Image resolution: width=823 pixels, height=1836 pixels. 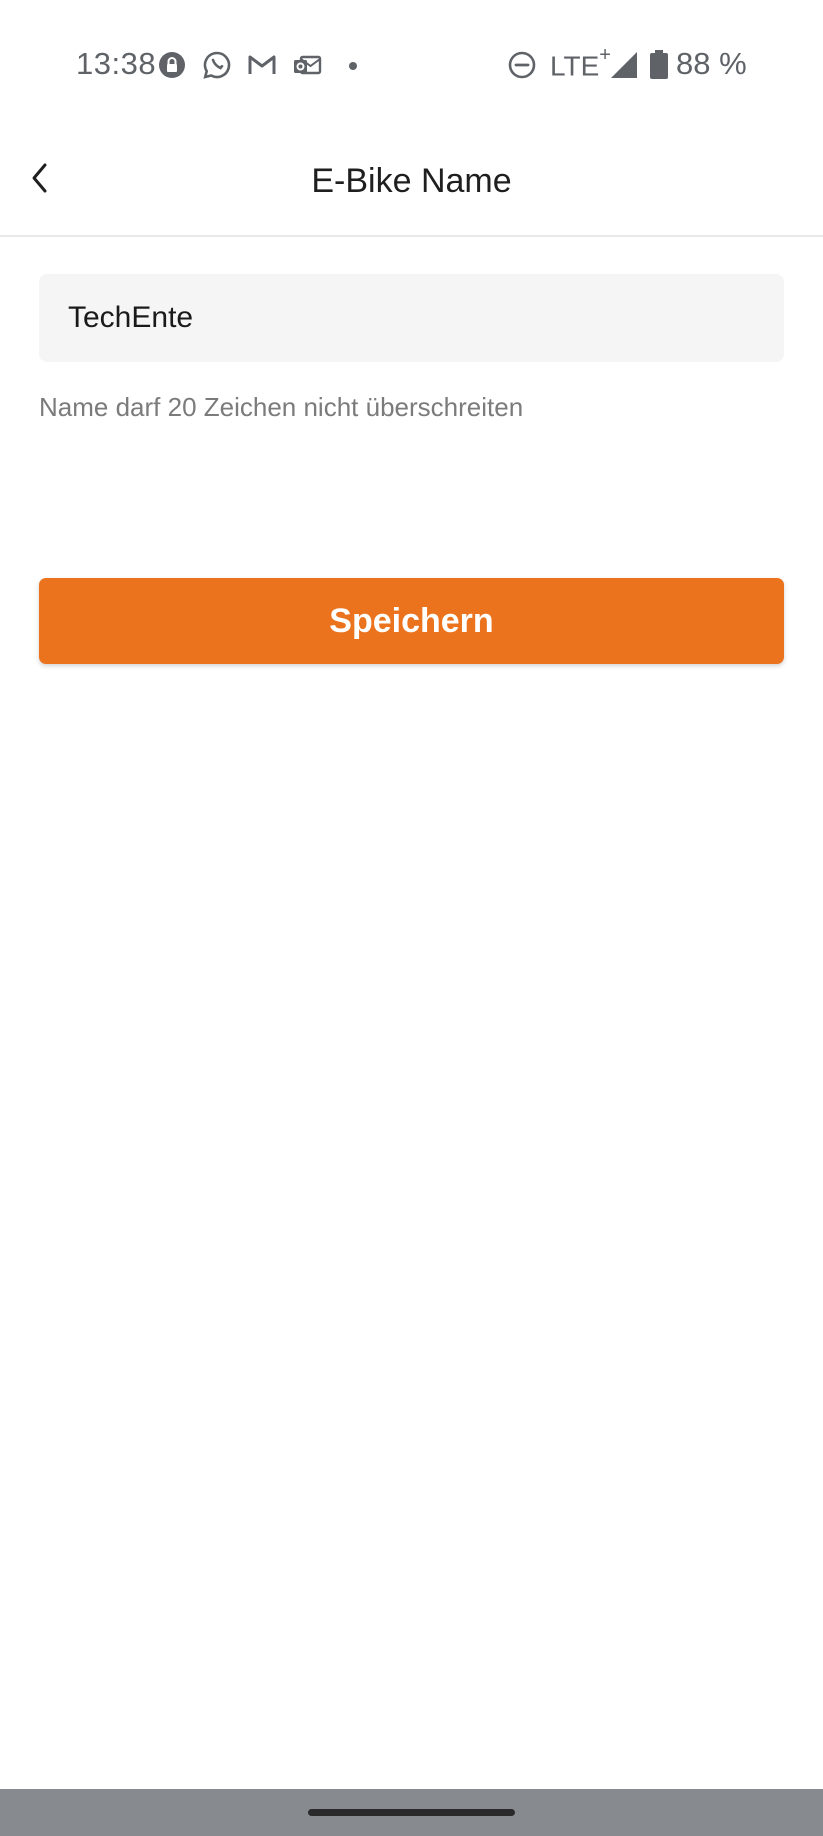 I want to click on network-type-label: LTE, so click(x=575, y=66).